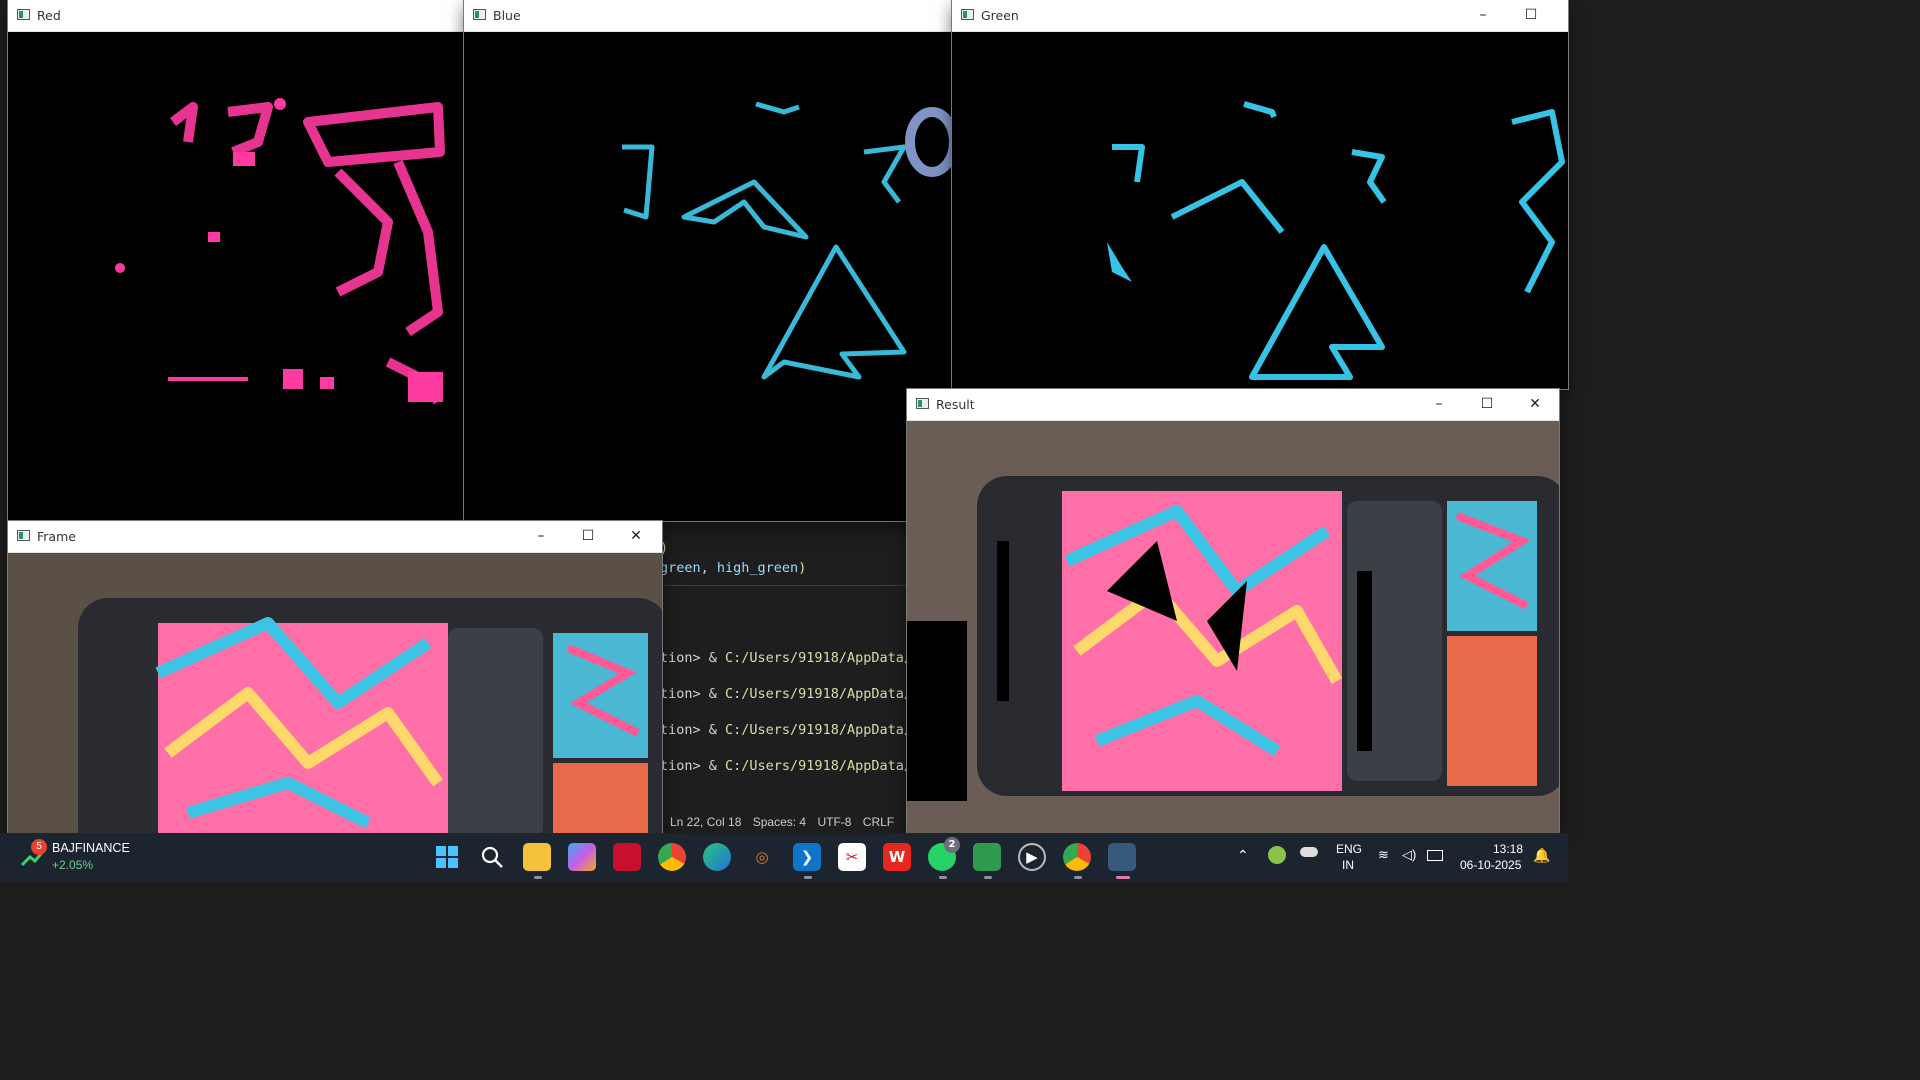  What do you see at coordinates (447, 857) in the screenshot?
I see `windows-start-icon` at bounding box center [447, 857].